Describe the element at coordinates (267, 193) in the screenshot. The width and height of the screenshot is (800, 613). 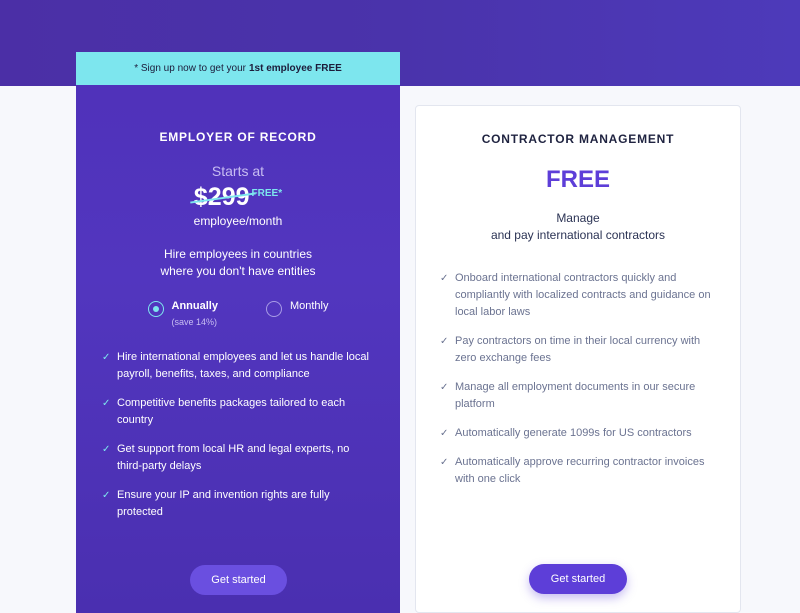
I see `free-price-badge: FREE*` at that location.